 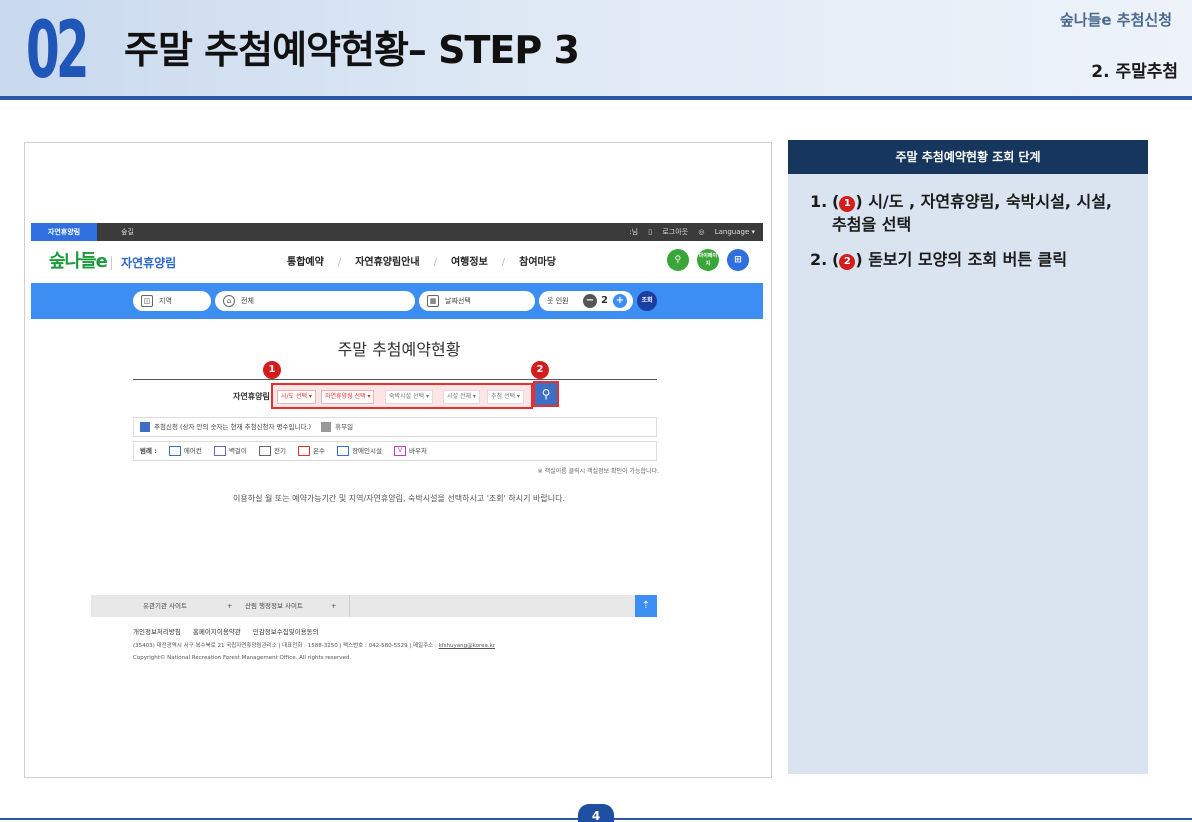 What do you see at coordinates (421, 263) in the screenshot?
I see `main-menu: 통합예약 / 자연휴양림안내 / 여행정보 / 참여마당` at bounding box center [421, 263].